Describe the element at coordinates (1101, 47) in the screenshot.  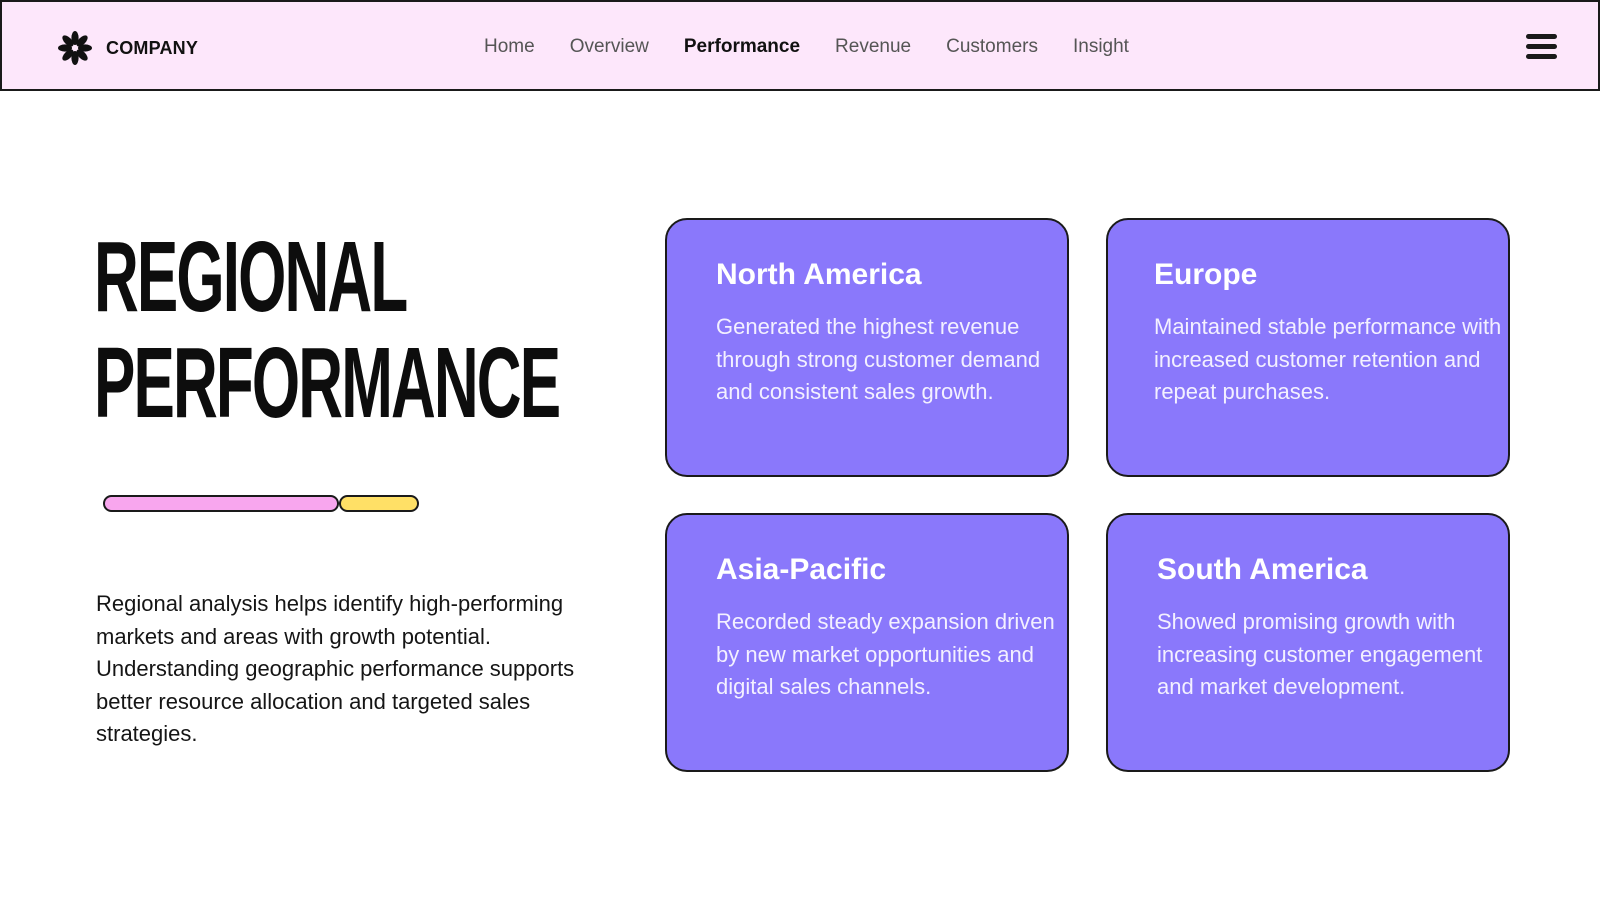
I see `nav-insight: Insight` at that location.